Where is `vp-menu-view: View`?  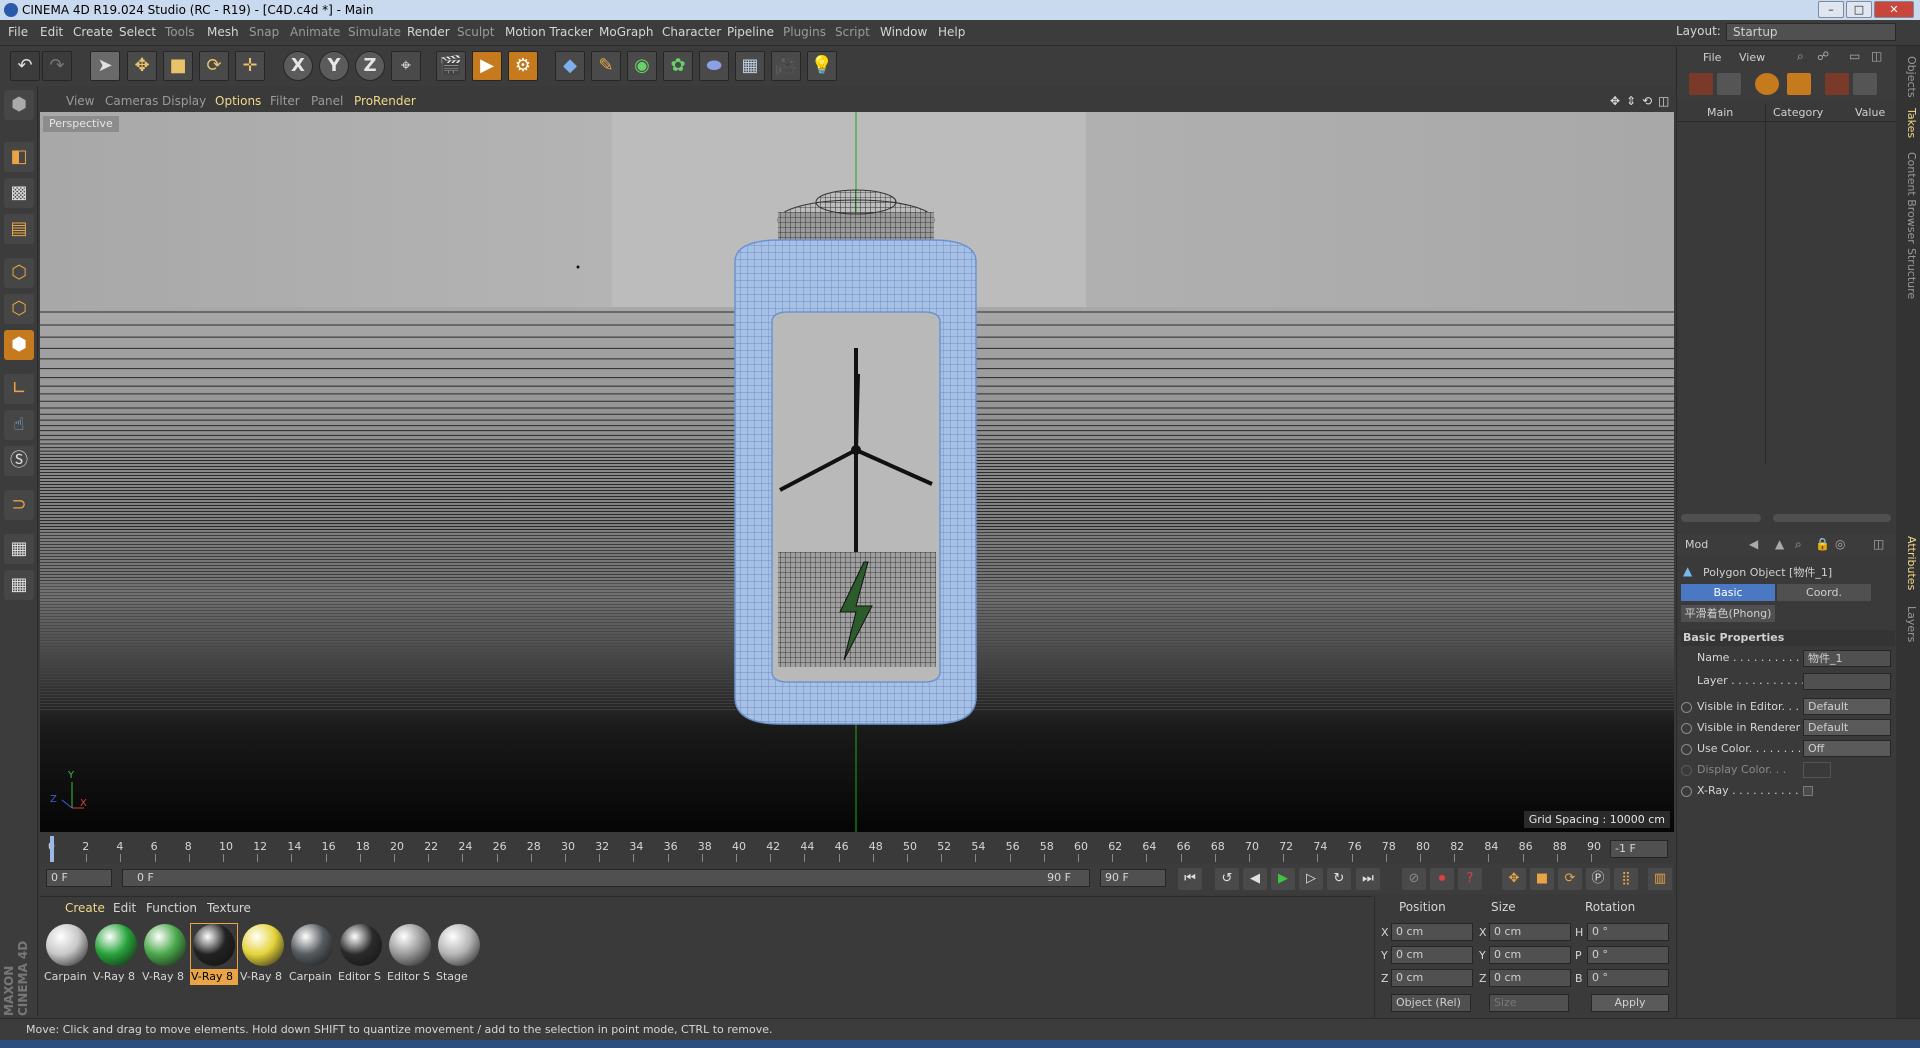 vp-menu-view: View is located at coordinates (80, 101).